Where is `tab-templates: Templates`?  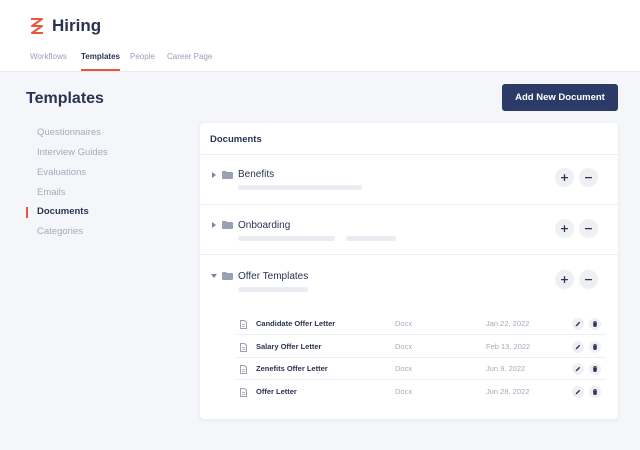 tab-templates: Templates is located at coordinates (100, 61).